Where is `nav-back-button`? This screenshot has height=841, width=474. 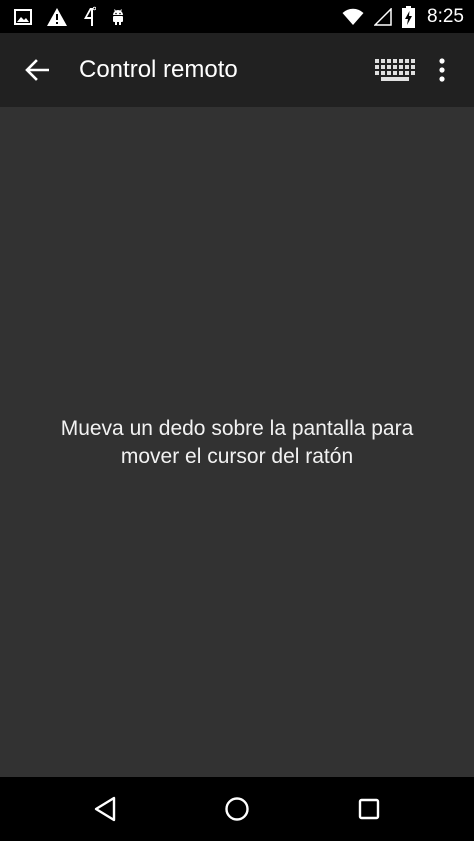
nav-back-button is located at coordinates (105, 809).